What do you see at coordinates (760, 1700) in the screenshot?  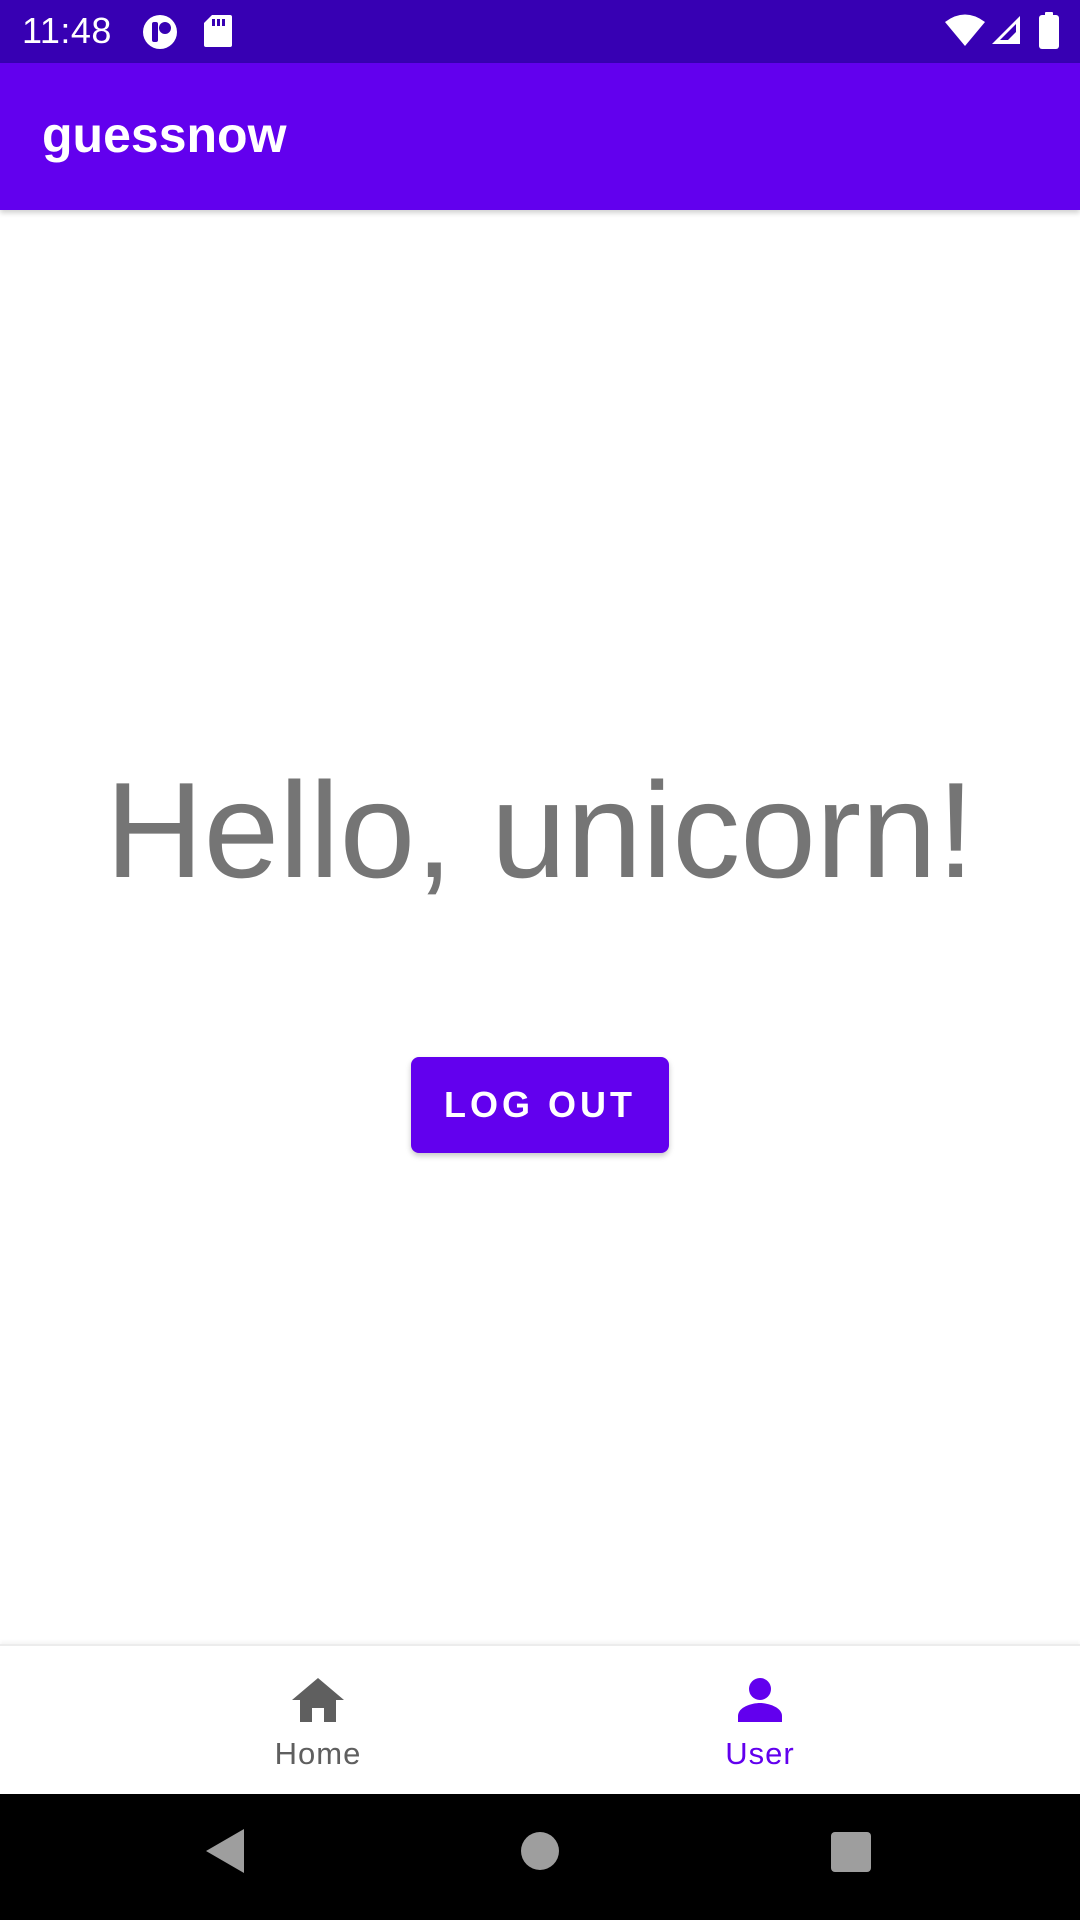 I see `person-icon` at bounding box center [760, 1700].